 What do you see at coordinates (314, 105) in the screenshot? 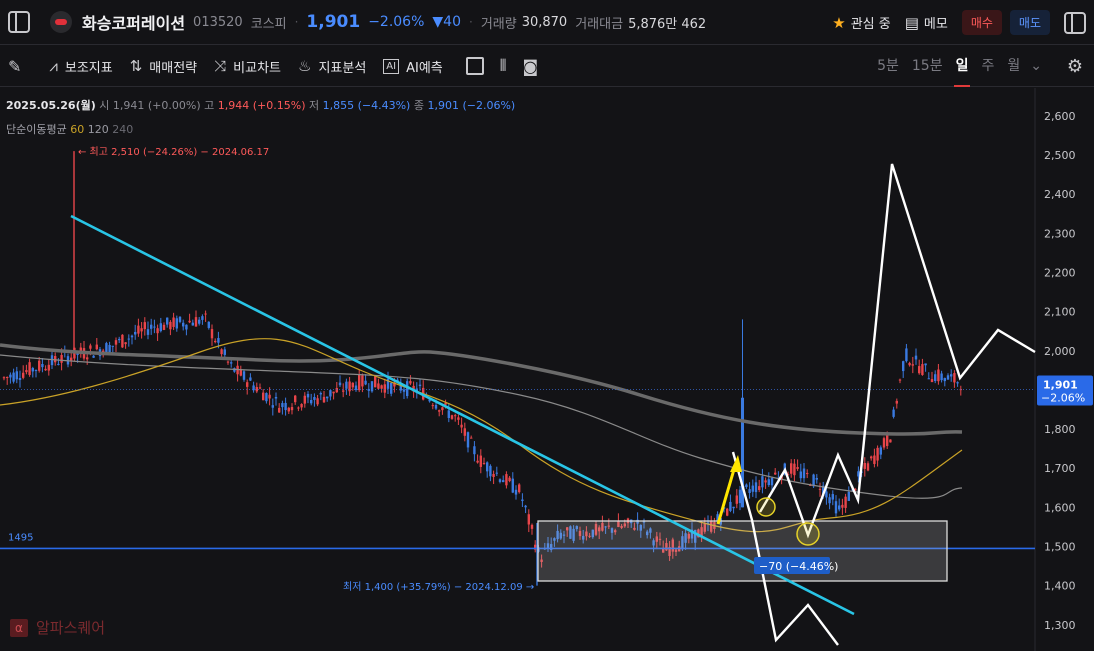
I see `low-label: 저` at bounding box center [314, 105].